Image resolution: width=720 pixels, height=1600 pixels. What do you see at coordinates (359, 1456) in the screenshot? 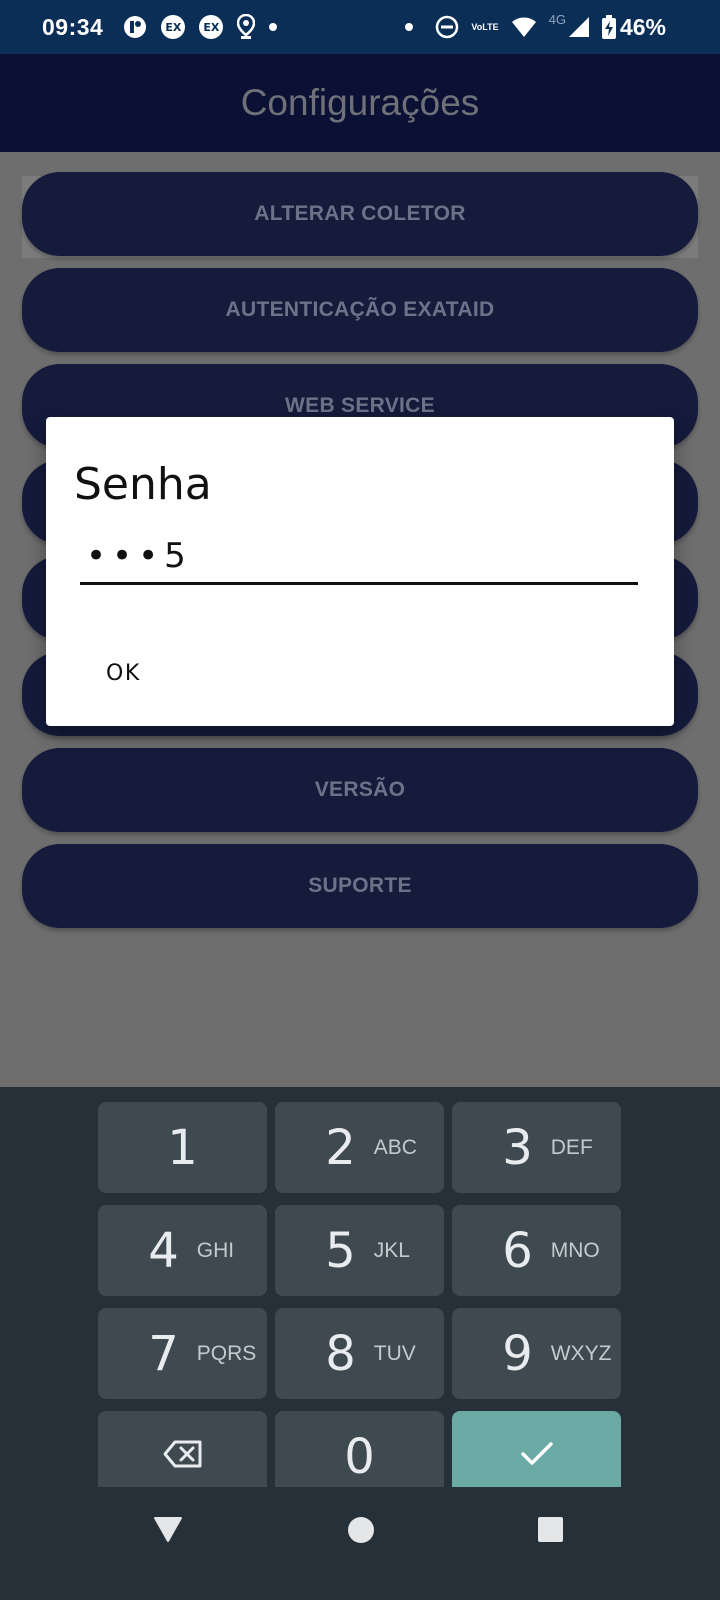
I see `key-digit: 0` at bounding box center [359, 1456].